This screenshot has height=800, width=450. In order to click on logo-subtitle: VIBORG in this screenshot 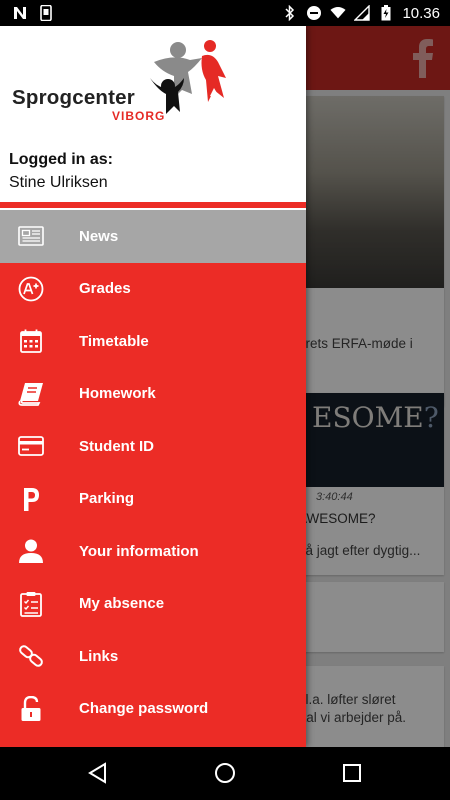, I will do `click(139, 116)`.